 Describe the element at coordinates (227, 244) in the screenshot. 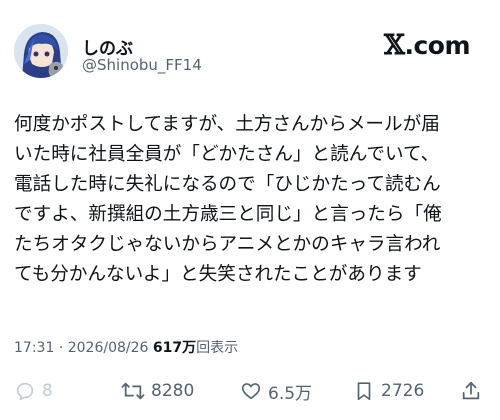

I see `post-line: たちオタクじゃないからアニメとかのキャラ言われ` at that location.